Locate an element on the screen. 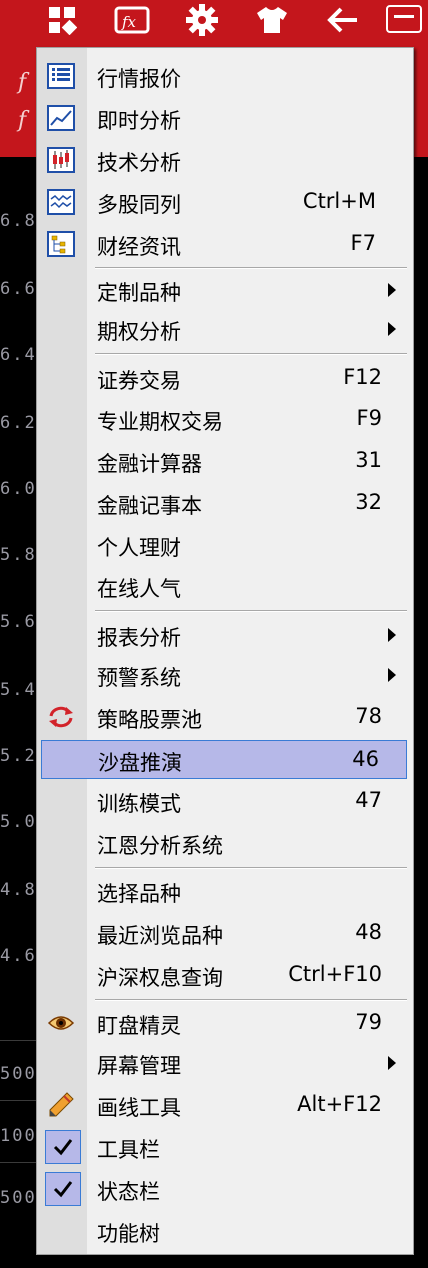 This screenshot has height=1268, width=428. formula-icon: fx is located at coordinates (132, 20).